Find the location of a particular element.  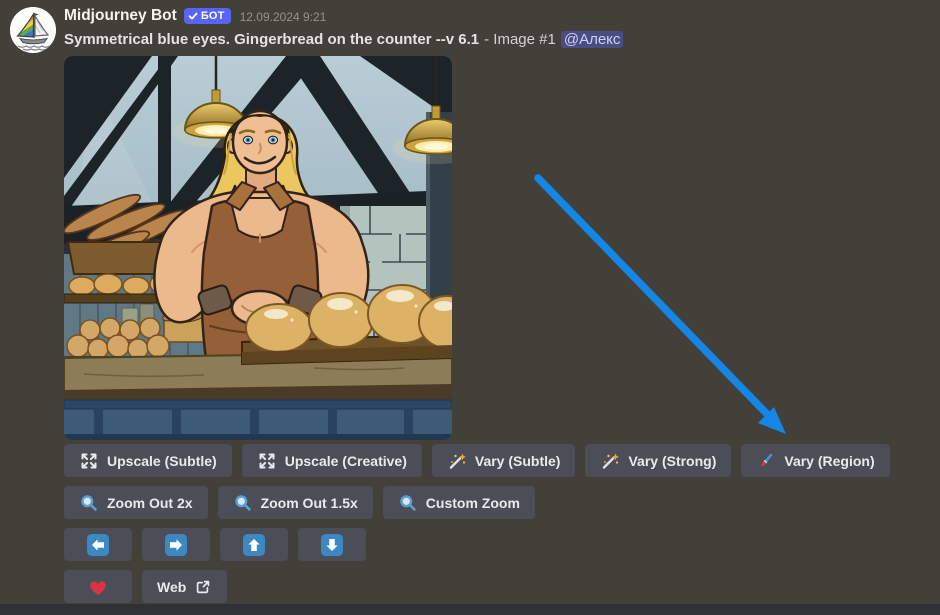

button-label: Custom Zoom is located at coordinates (472, 502).